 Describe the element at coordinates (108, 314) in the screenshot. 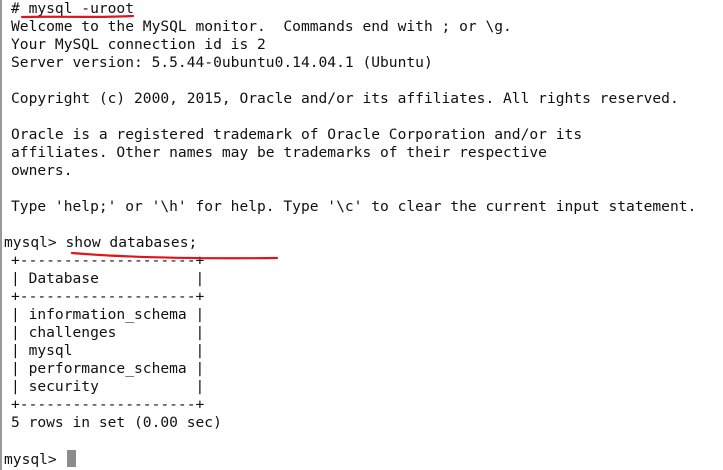

I see `table-row: | information_schema |` at that location.